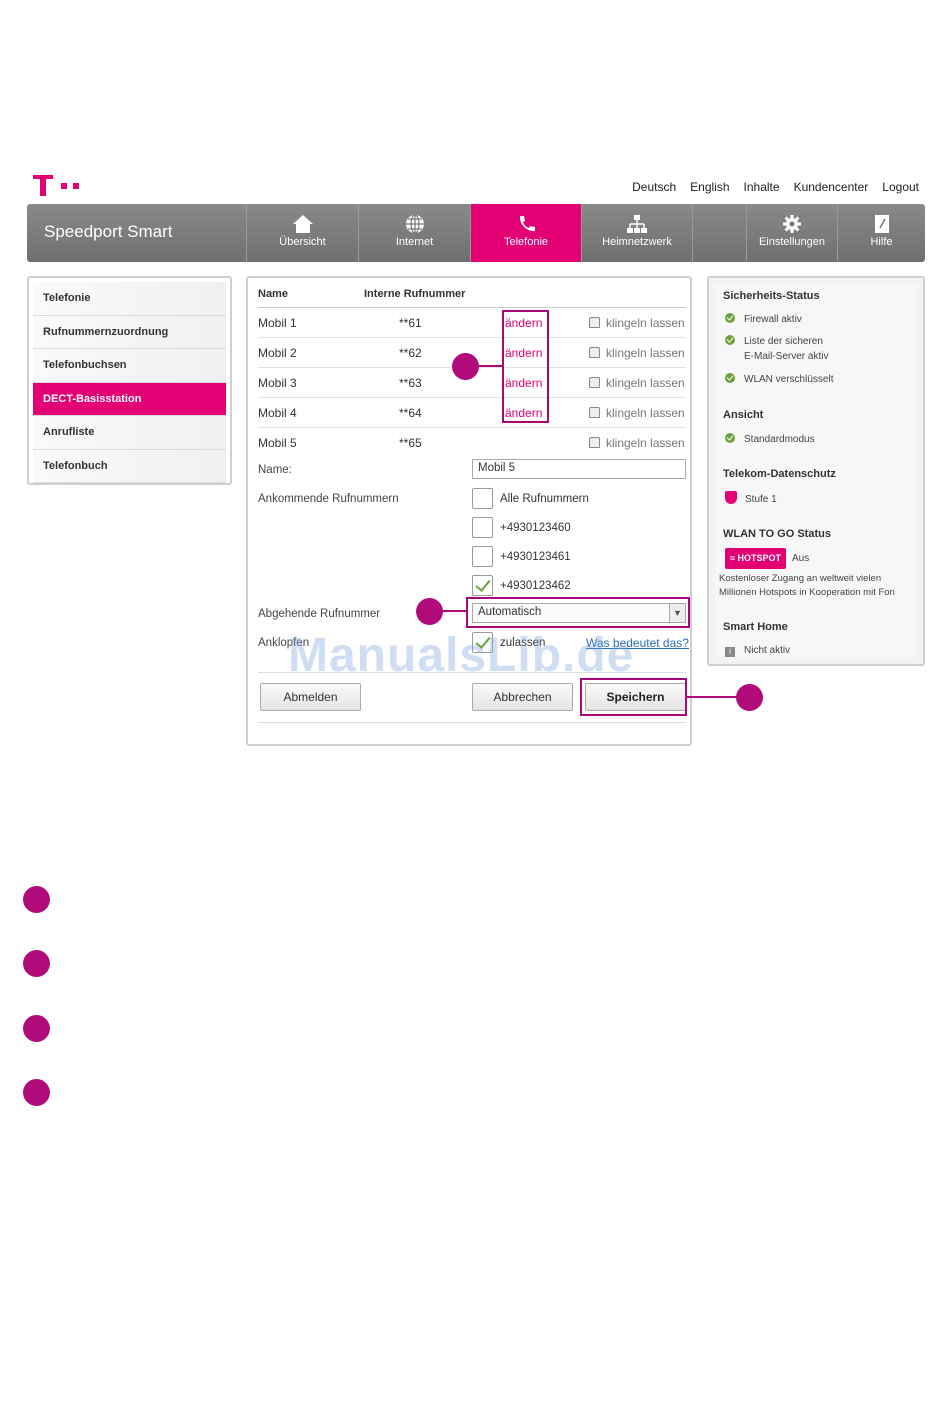 The width and height of the screenshot is (950, 1425). What do you see at coordinates (719, 233) in the screenshot?
I see `nav-spacer` at bounding box center [719, 233].